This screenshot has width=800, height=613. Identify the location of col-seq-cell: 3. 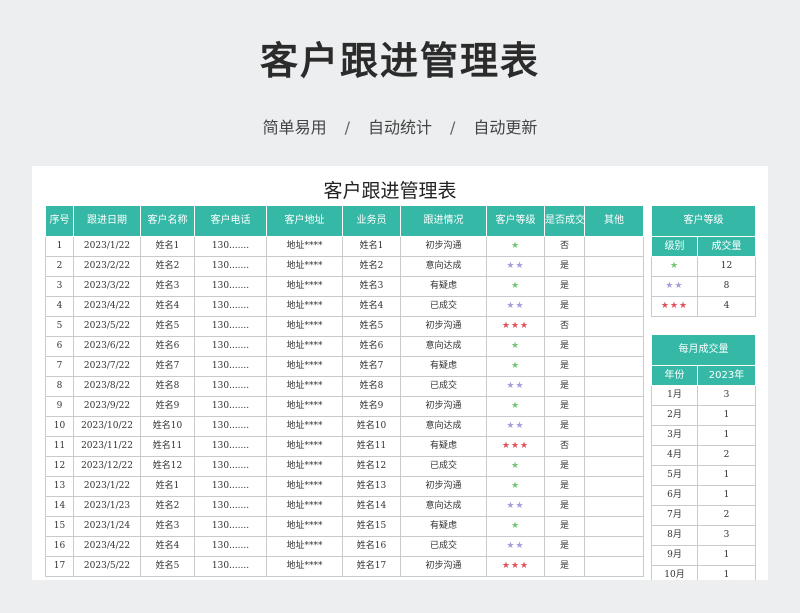
(59, 286).